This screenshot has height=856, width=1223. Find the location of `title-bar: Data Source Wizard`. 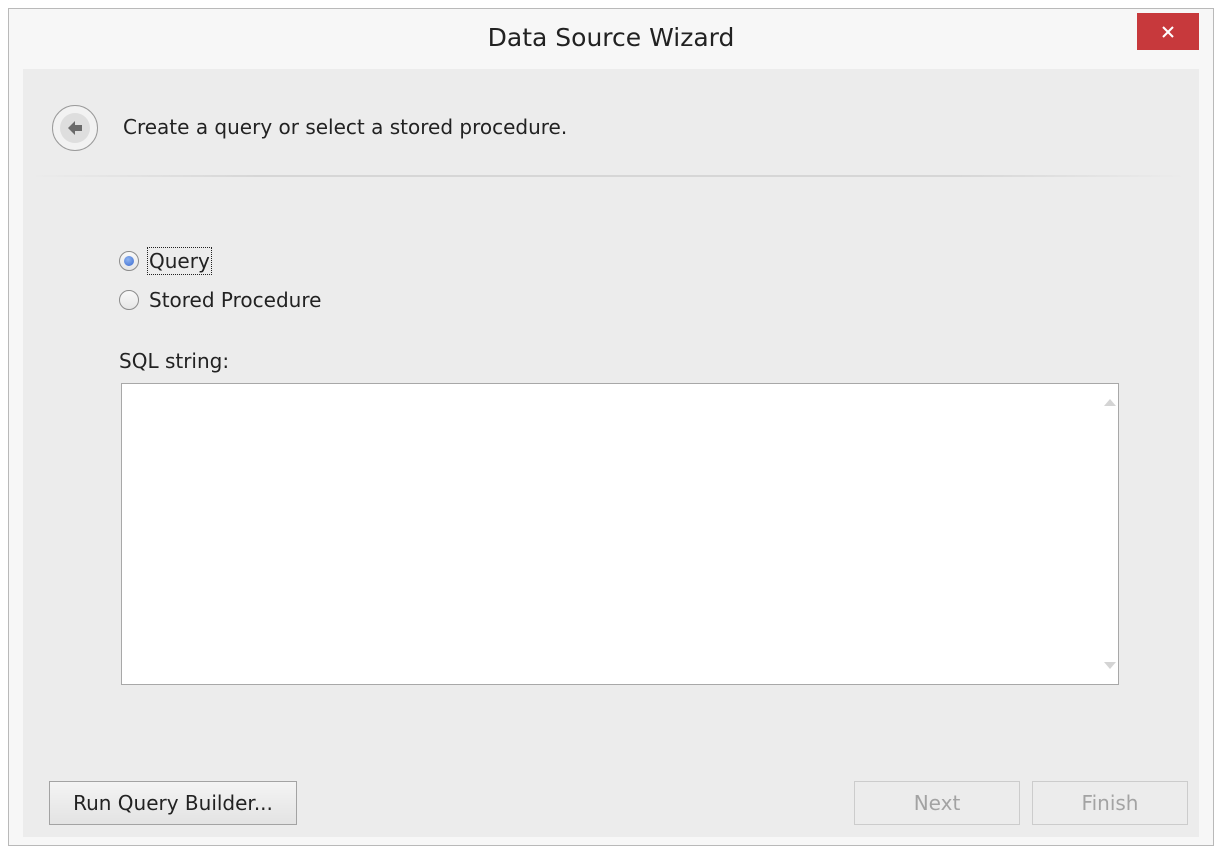

title-bar: Data Source Wizard is located at coordinates (611, 39).